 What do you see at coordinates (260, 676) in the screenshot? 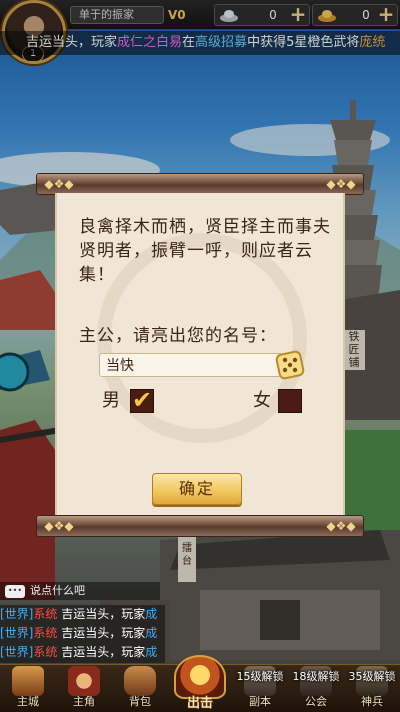
I see `unlock-level-text: 15级解锁` at bounding box center [260, 676].